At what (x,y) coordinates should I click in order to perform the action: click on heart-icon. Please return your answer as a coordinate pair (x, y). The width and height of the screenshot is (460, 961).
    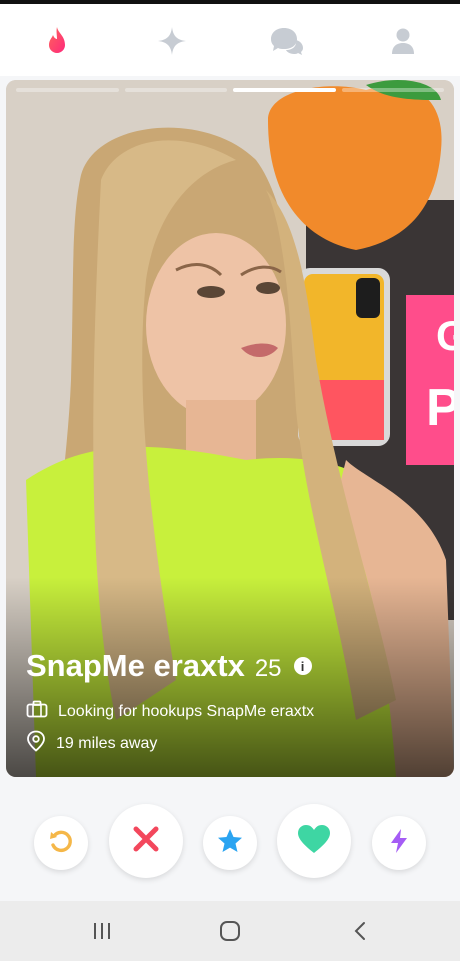
    Looking at the image, I should click on (314, 841).